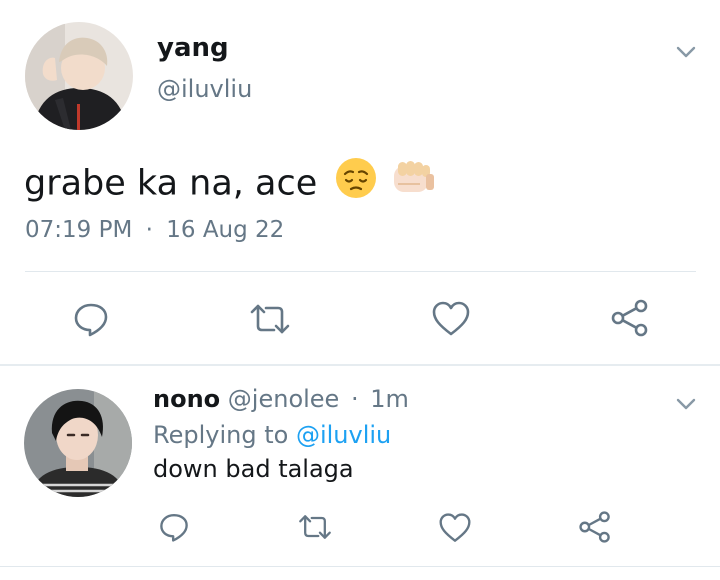 This screenshot has height=580, width=720. What do you see at coordinates (193, 48) in the screenshot?
I see `display-name: yang` at bounding box center [193, 48].